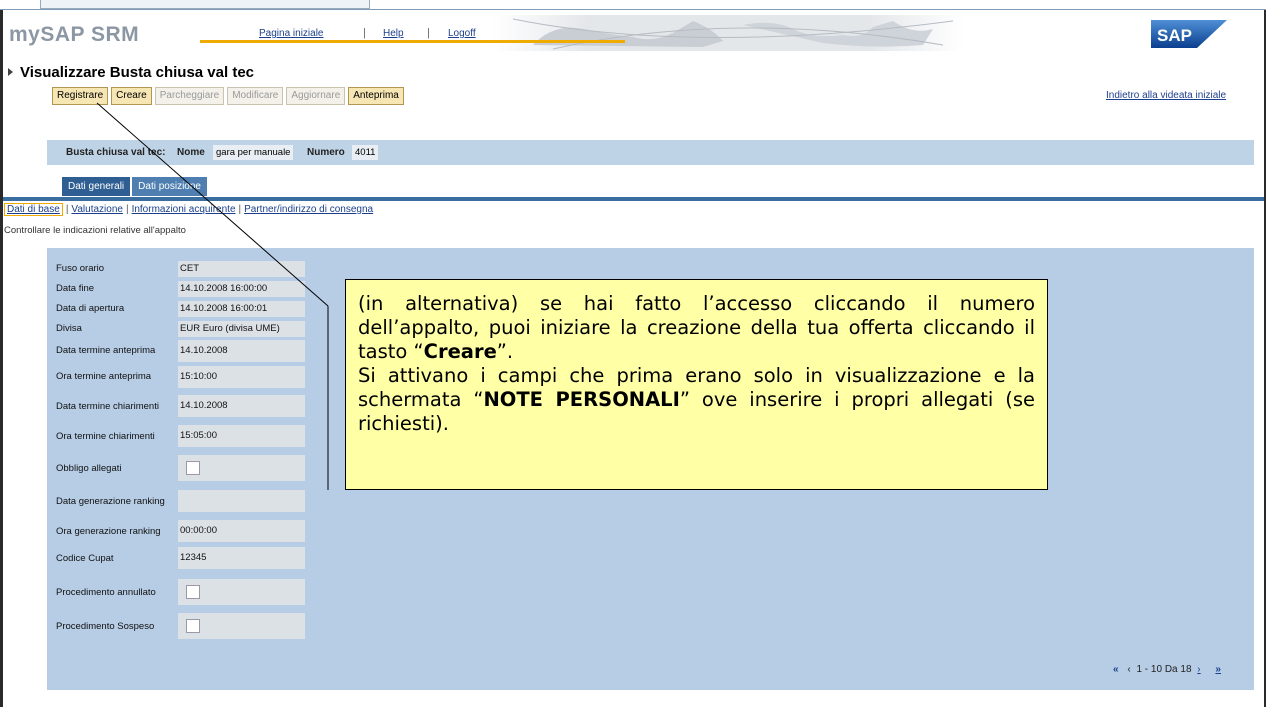 This screenshot has height=707, width=1266. What do you see at coordinates (316, 96) in the screenshot?
I see `update-button: Aggiornare` at bounding box center [316, 96].